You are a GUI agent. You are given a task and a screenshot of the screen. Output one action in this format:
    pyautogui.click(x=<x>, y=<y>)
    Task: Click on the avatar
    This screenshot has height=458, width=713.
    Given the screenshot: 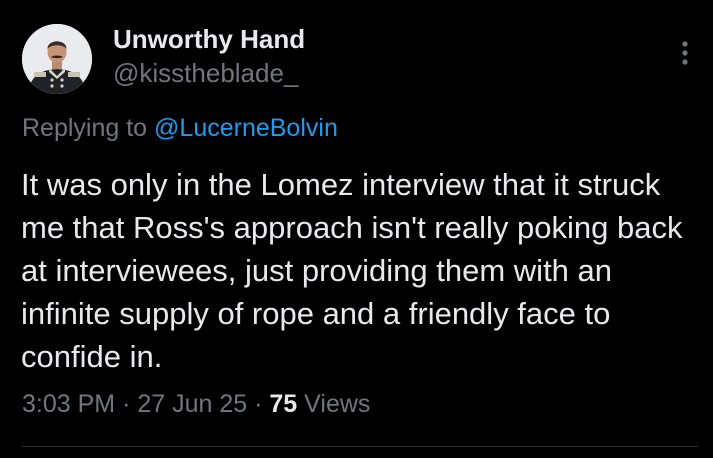 What is the action you would take?
    pyautogui.click(x=57, y=59)
    